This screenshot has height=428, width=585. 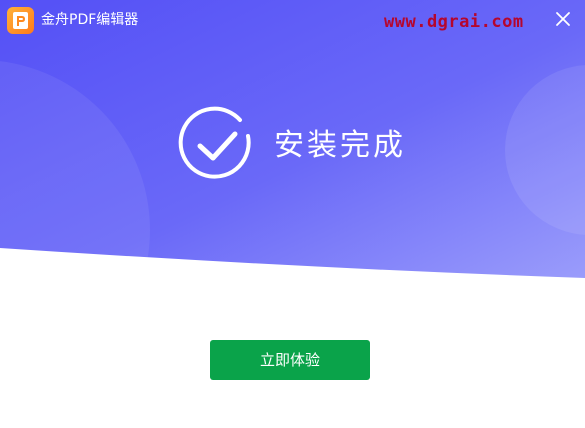 I want to click on title-bar: 金舟PDF编辑器 www.dgrai.com, so click(x=292, y=20).